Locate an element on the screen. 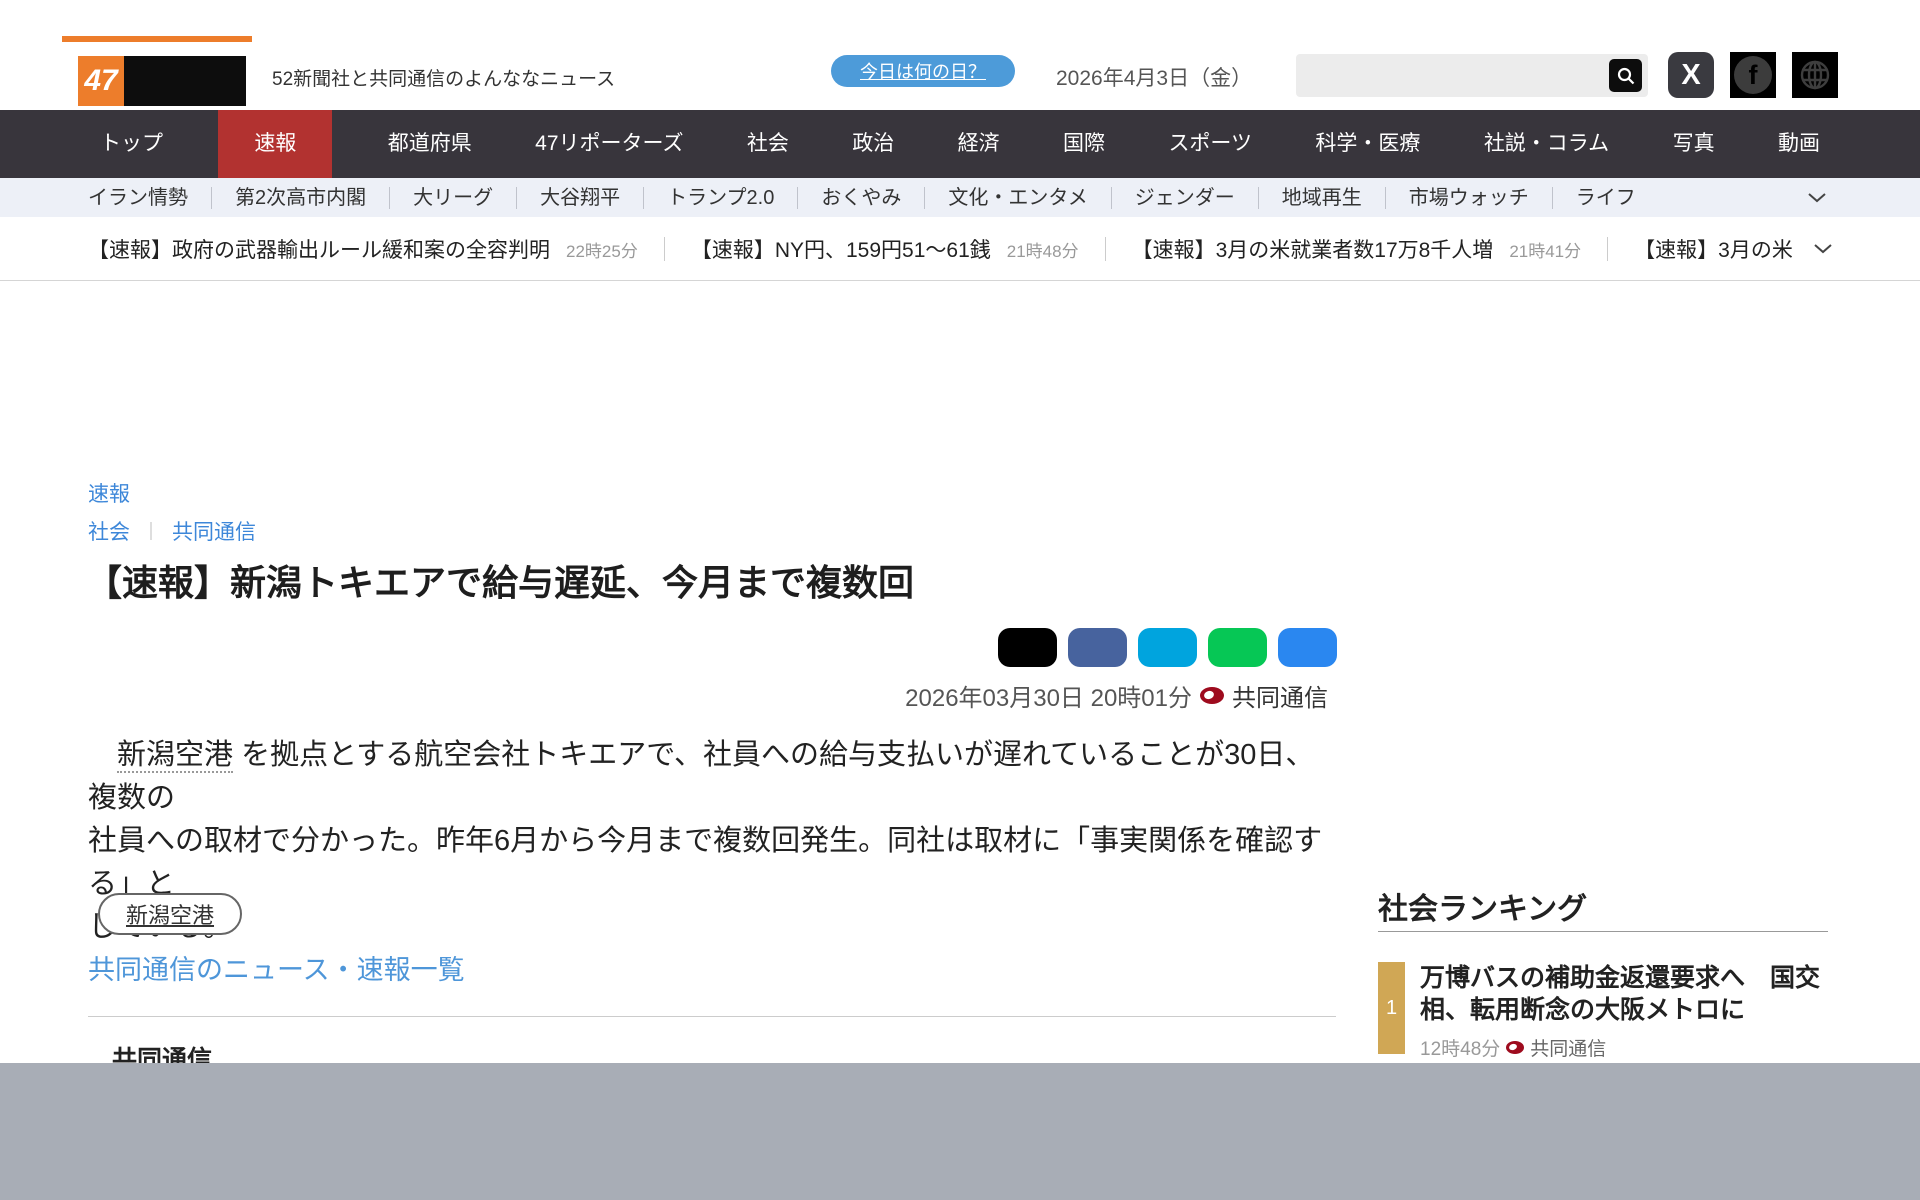  x-social-button: X is located at coordinates (1691, 75).